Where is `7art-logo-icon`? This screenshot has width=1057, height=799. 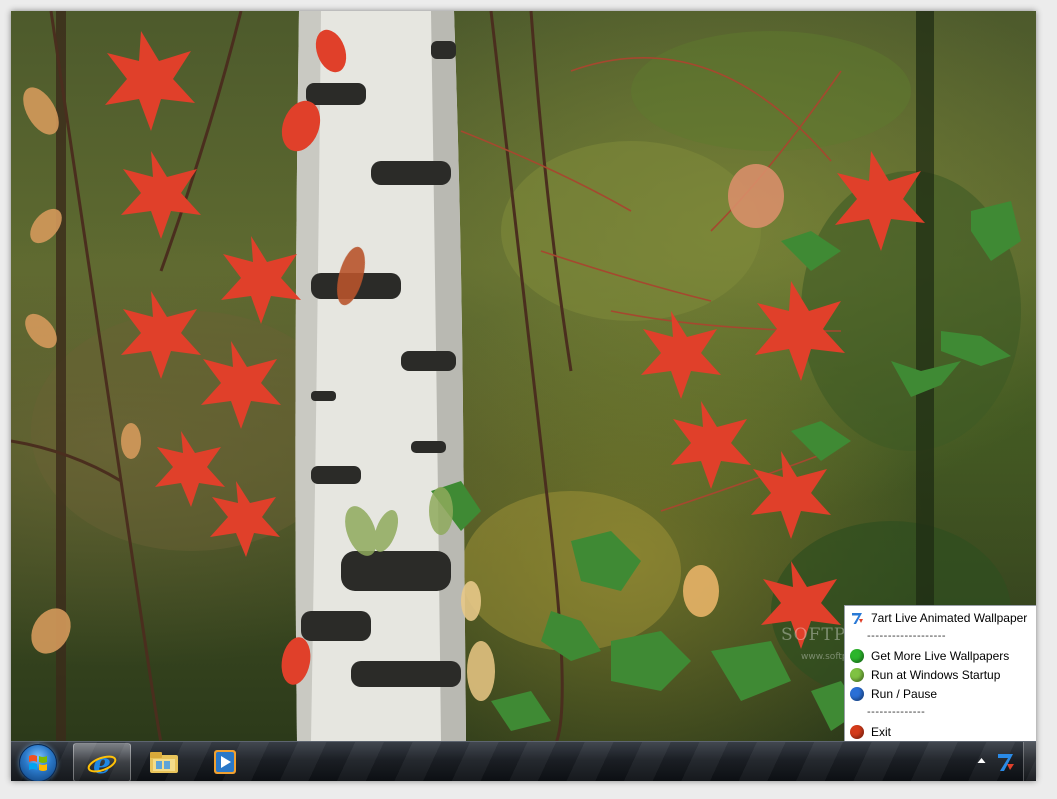 7art-logo-icon is located at coordinates (857, 618).